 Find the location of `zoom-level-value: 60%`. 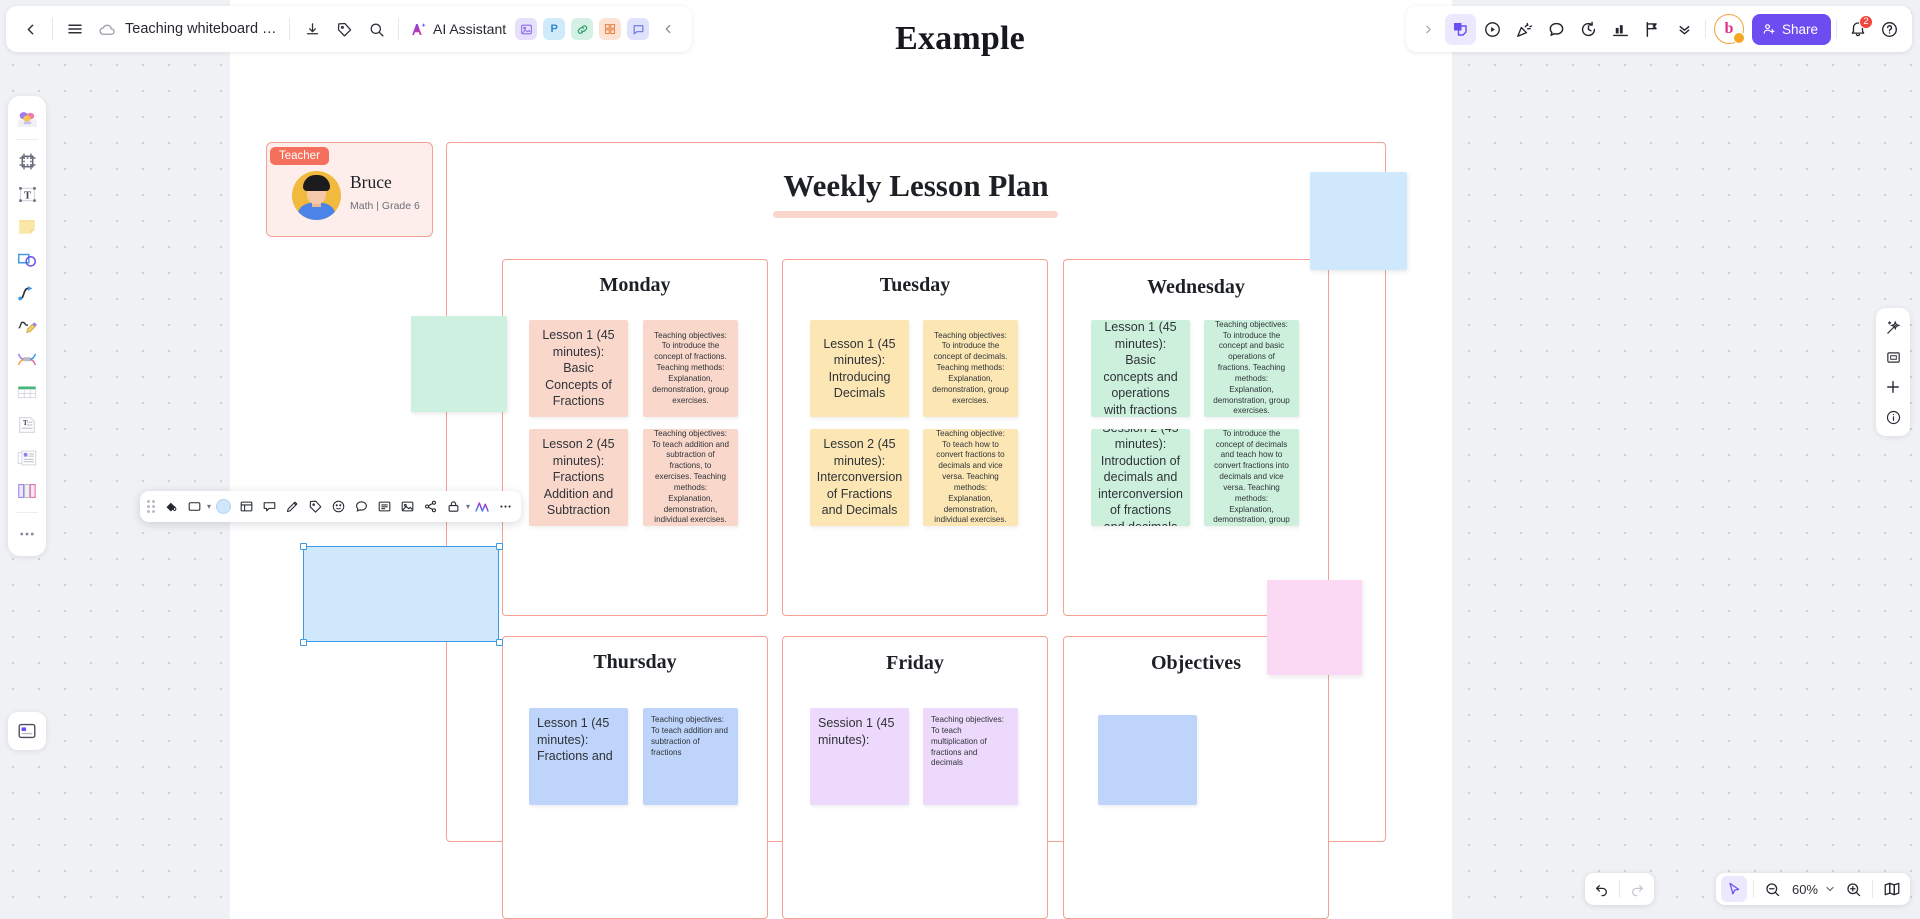

zoom-level-value: 60% is located at coordinates (1804, 889).